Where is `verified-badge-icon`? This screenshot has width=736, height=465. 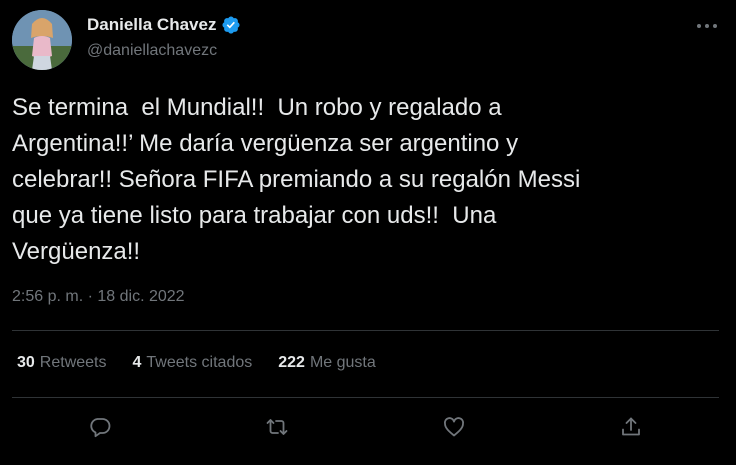
verified-badge-icon is located at coordinates (231, 25).